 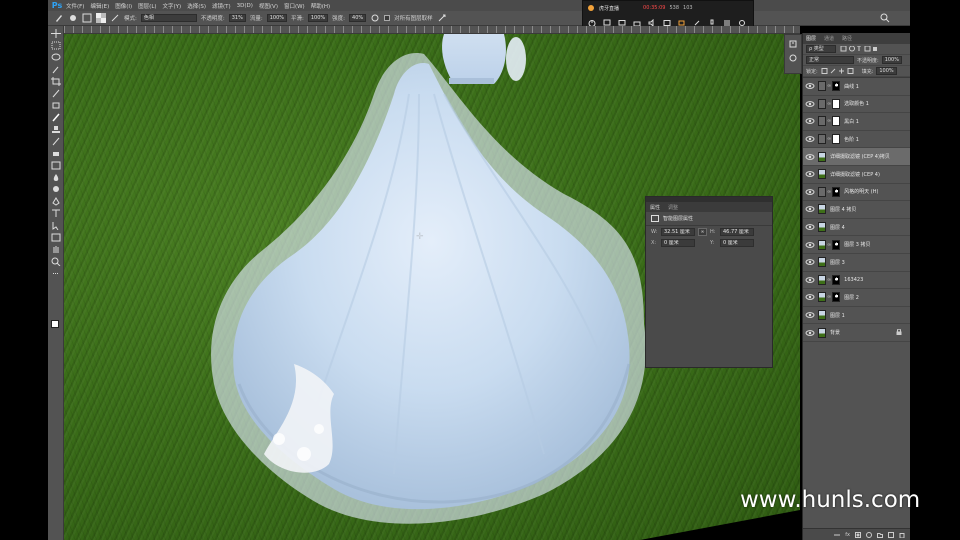 I want to click on layer-row: ∞ 风格的明天 (H), so click(x=856, y=193).